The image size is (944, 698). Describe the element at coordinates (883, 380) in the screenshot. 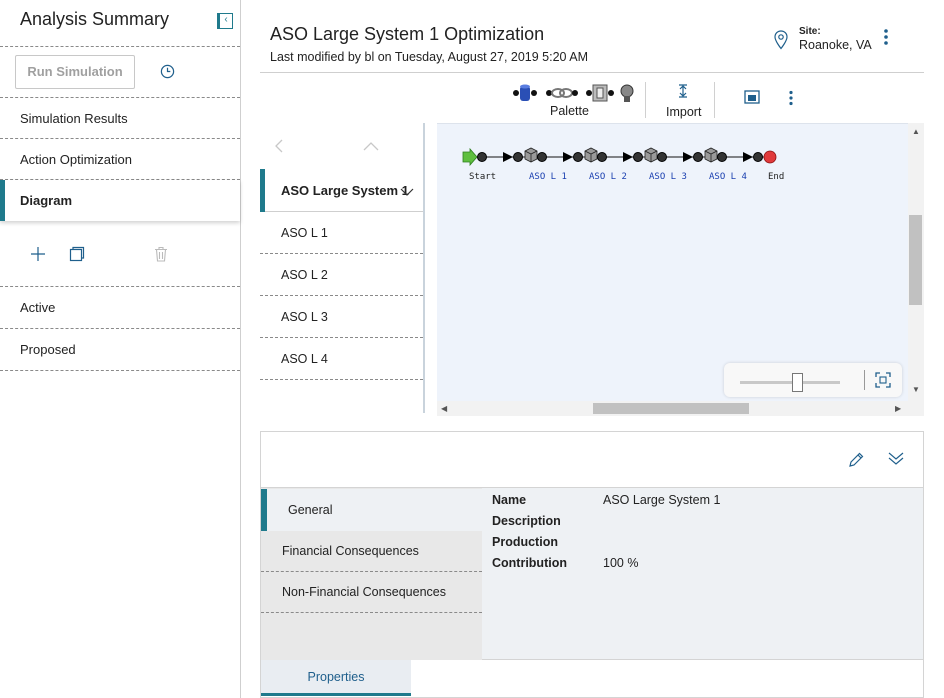

I see `fit-to-screen-icon` at that location.